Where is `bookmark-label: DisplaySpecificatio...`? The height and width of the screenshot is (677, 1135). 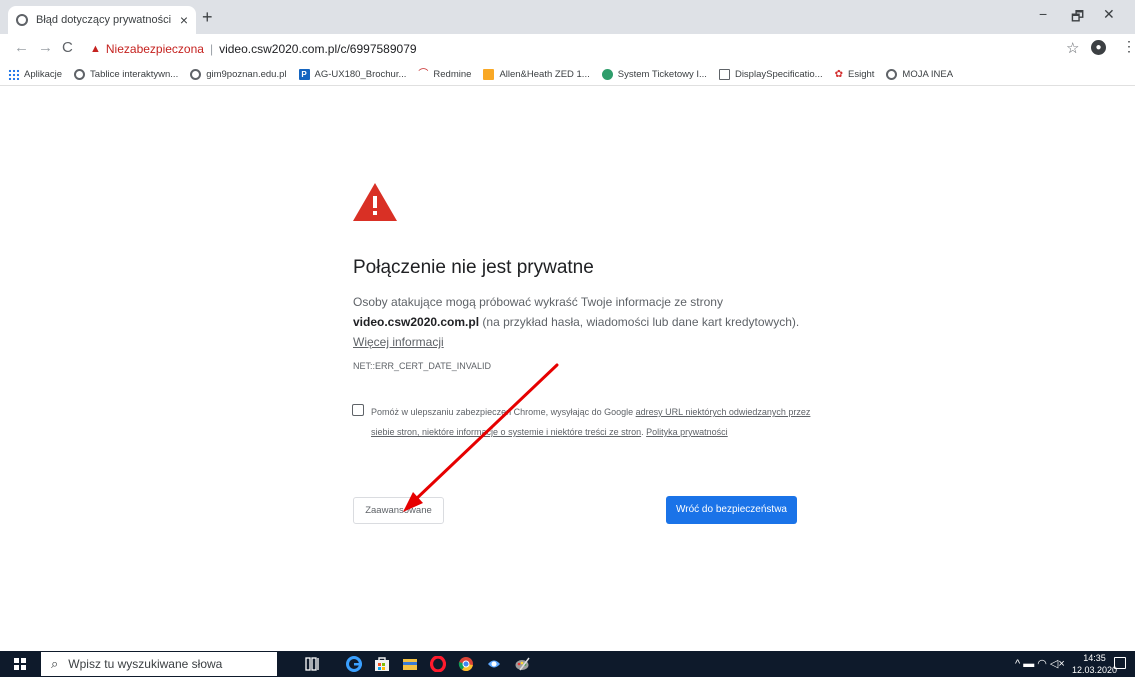 bookmark-label: DisplaySpecificatio... is located at coordinates (778, 74).